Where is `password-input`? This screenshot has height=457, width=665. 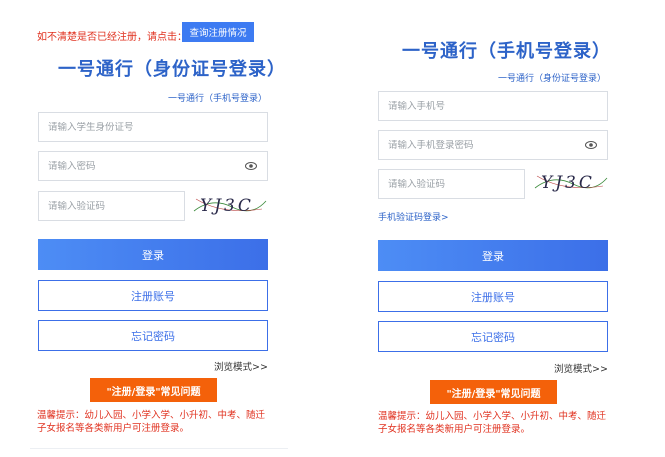 password-input is located at coordinates (157, 166).